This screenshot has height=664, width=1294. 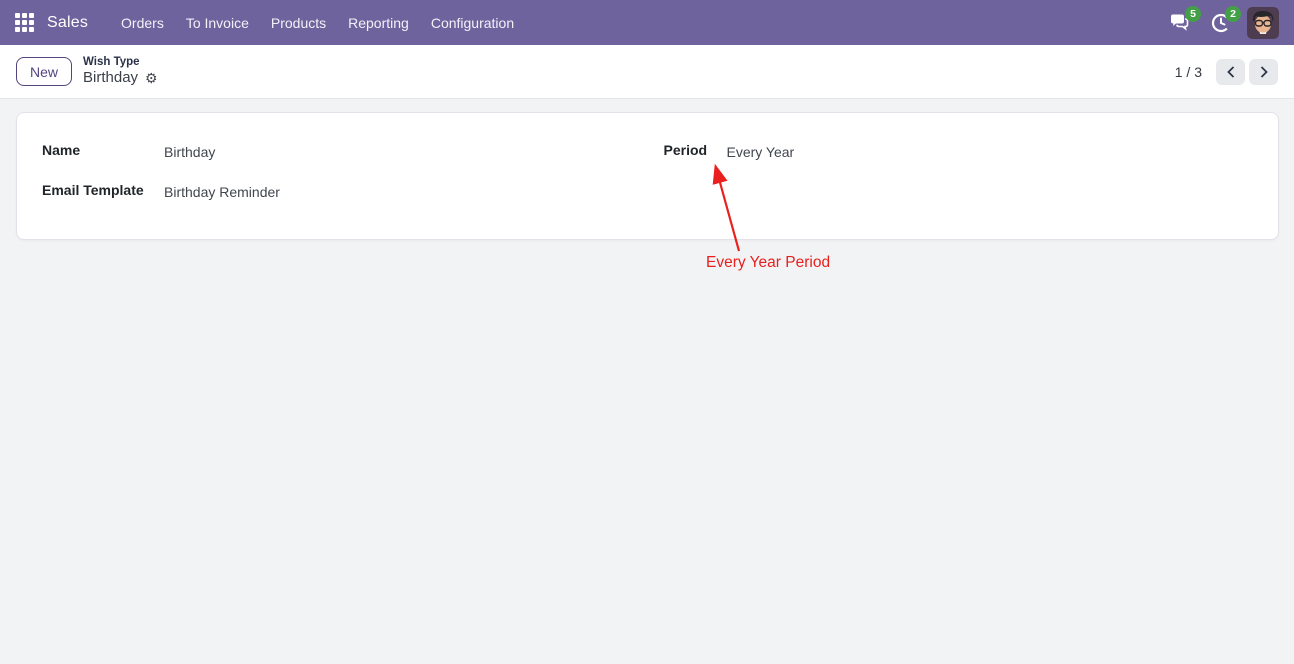 I want to click on pager-previous-button, so click(x=1230, y=71).